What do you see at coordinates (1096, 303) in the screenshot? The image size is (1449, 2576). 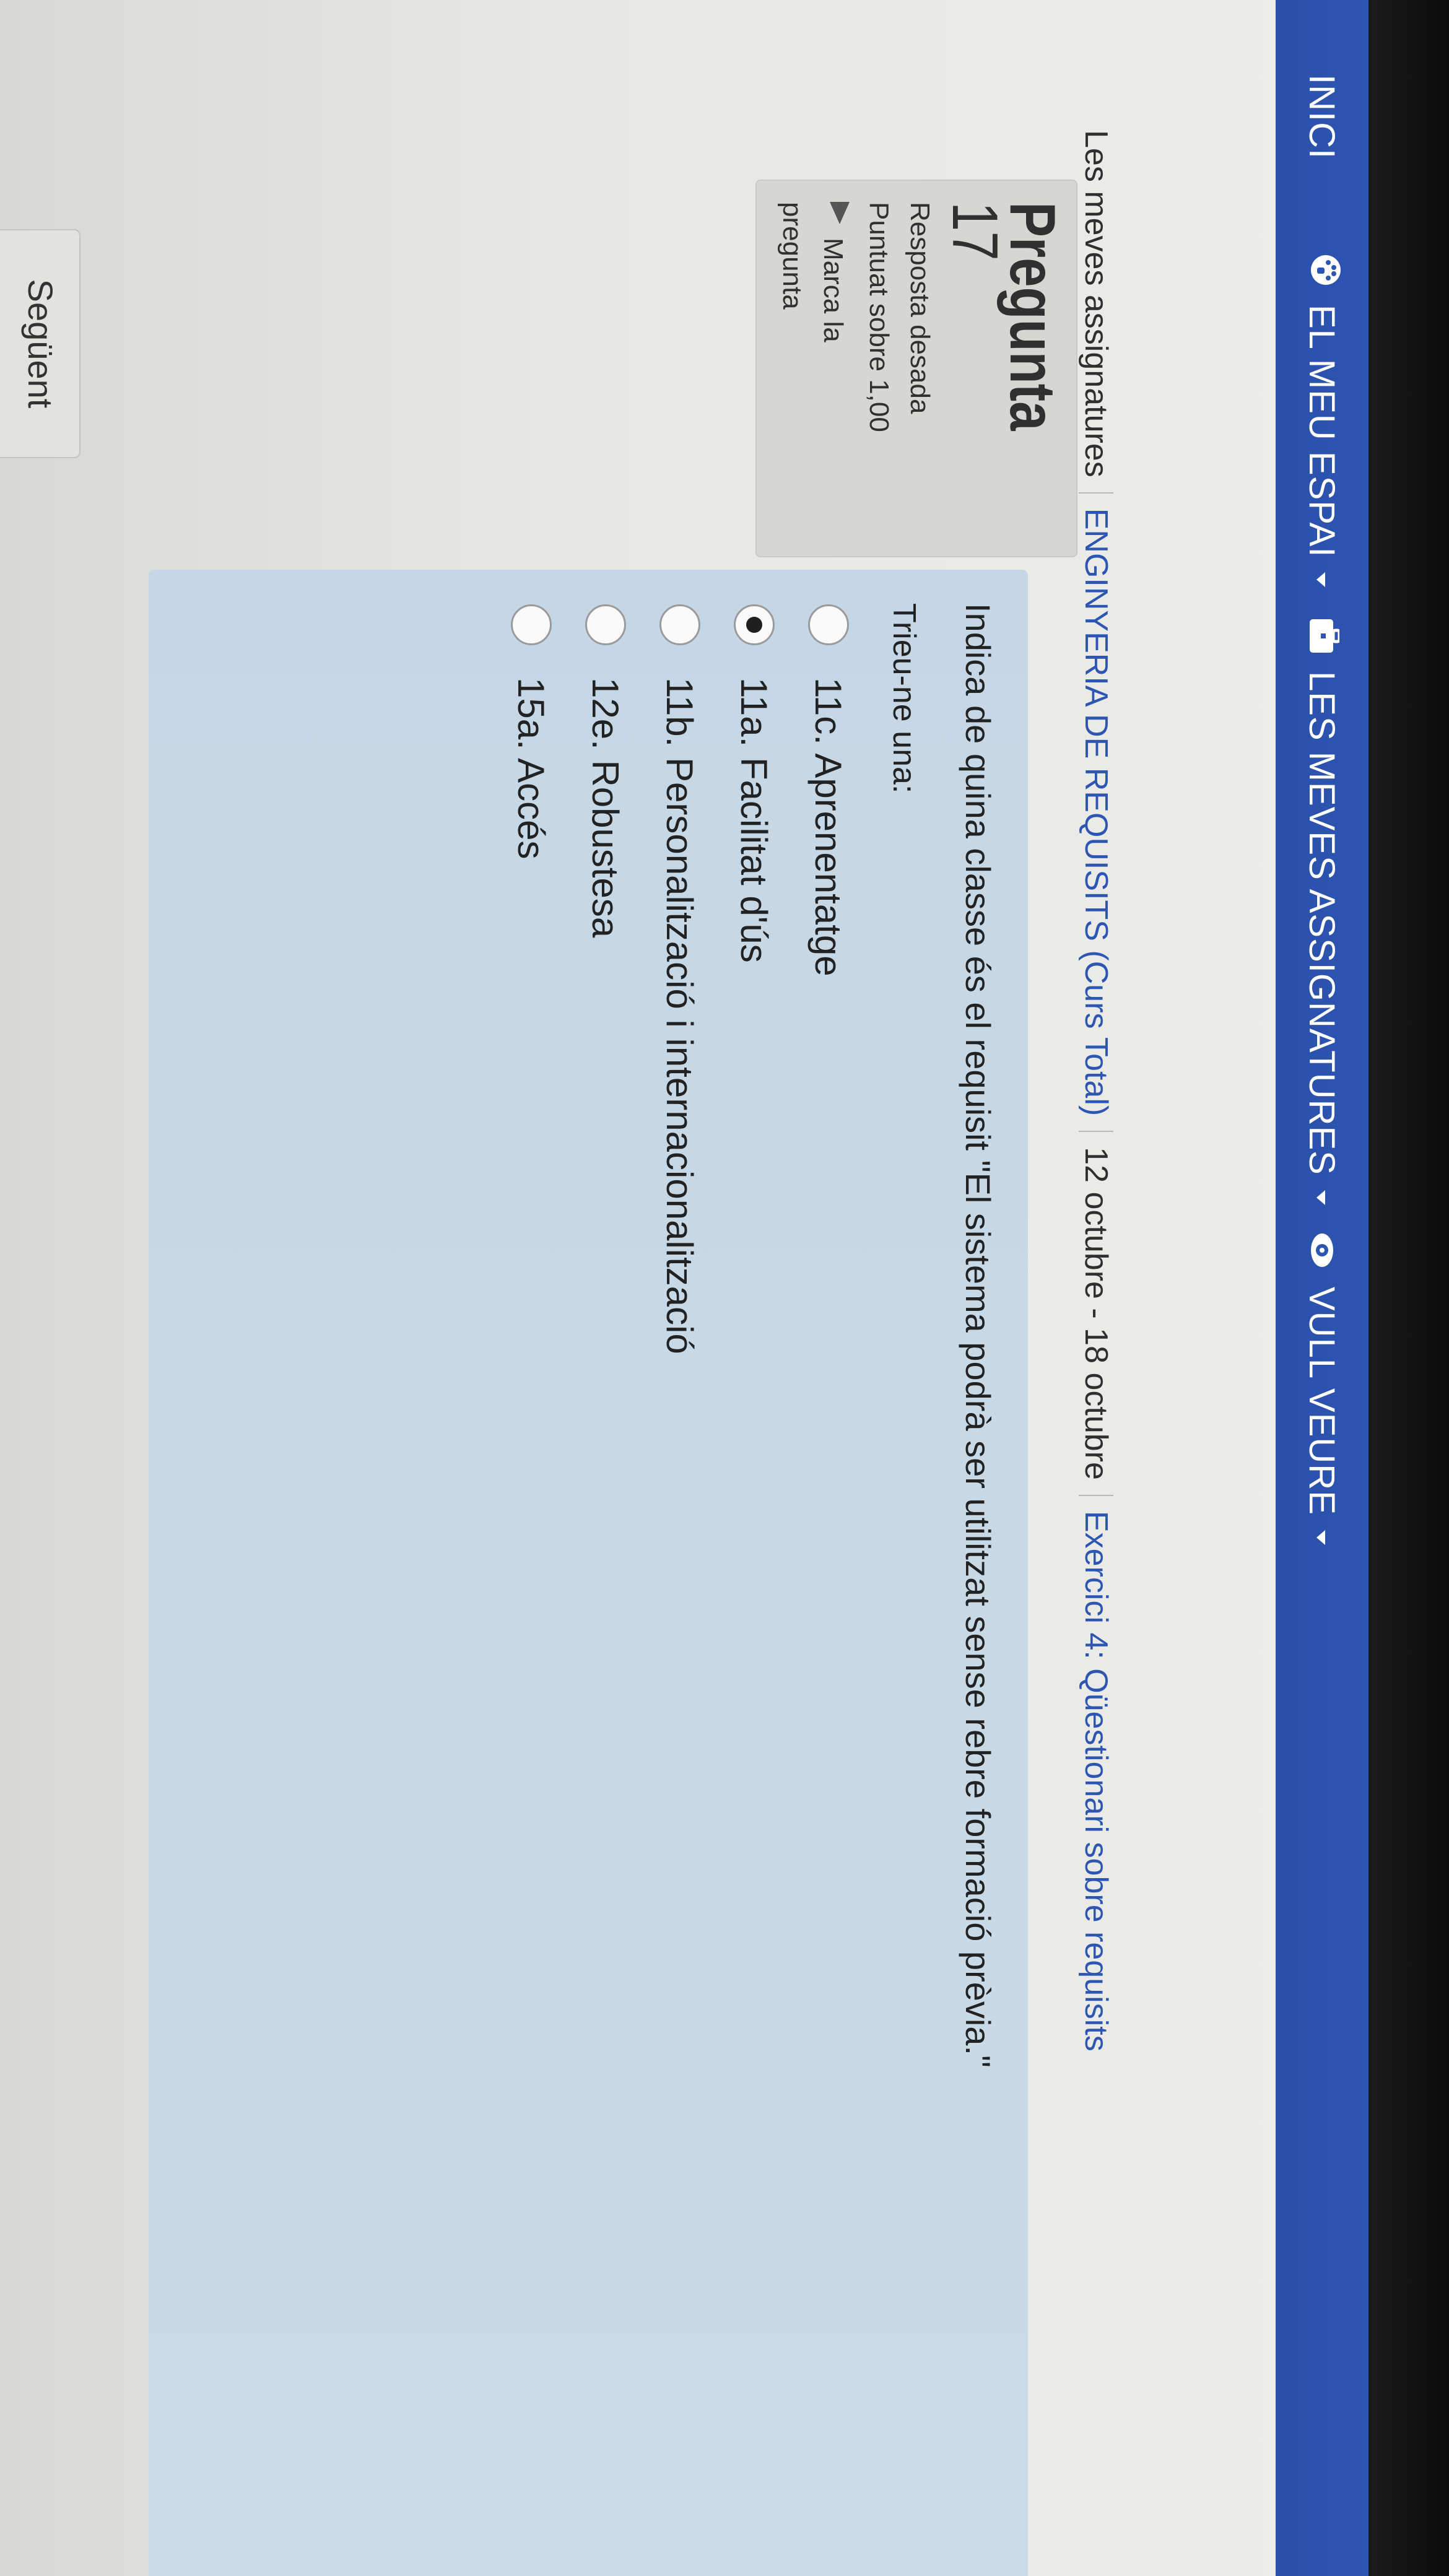 I see `breadcrumb-my-courses: Les meves assignatures` at bounding box center [1096, 303].